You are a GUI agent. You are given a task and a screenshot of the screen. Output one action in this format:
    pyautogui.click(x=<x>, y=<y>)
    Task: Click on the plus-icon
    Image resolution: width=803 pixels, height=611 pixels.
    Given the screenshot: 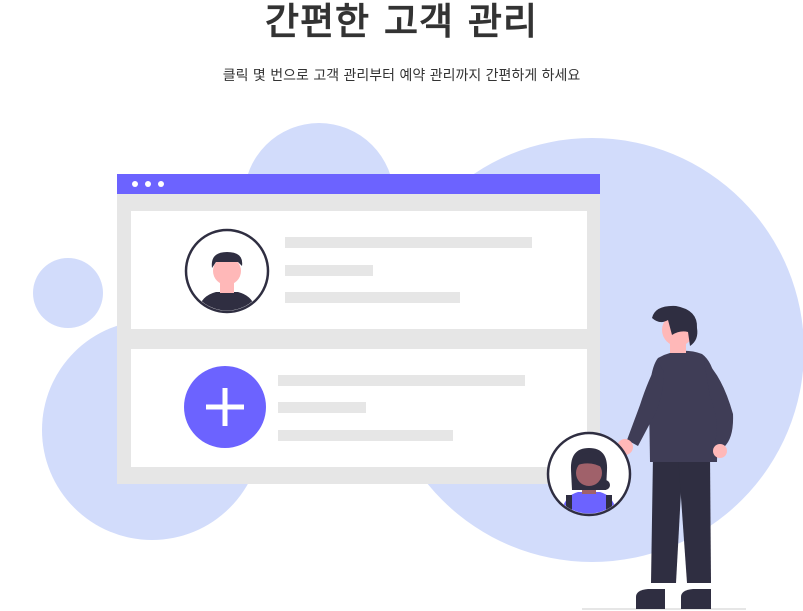 What is the action you would take?
    pyautogui.click(x=225, y=407)
    